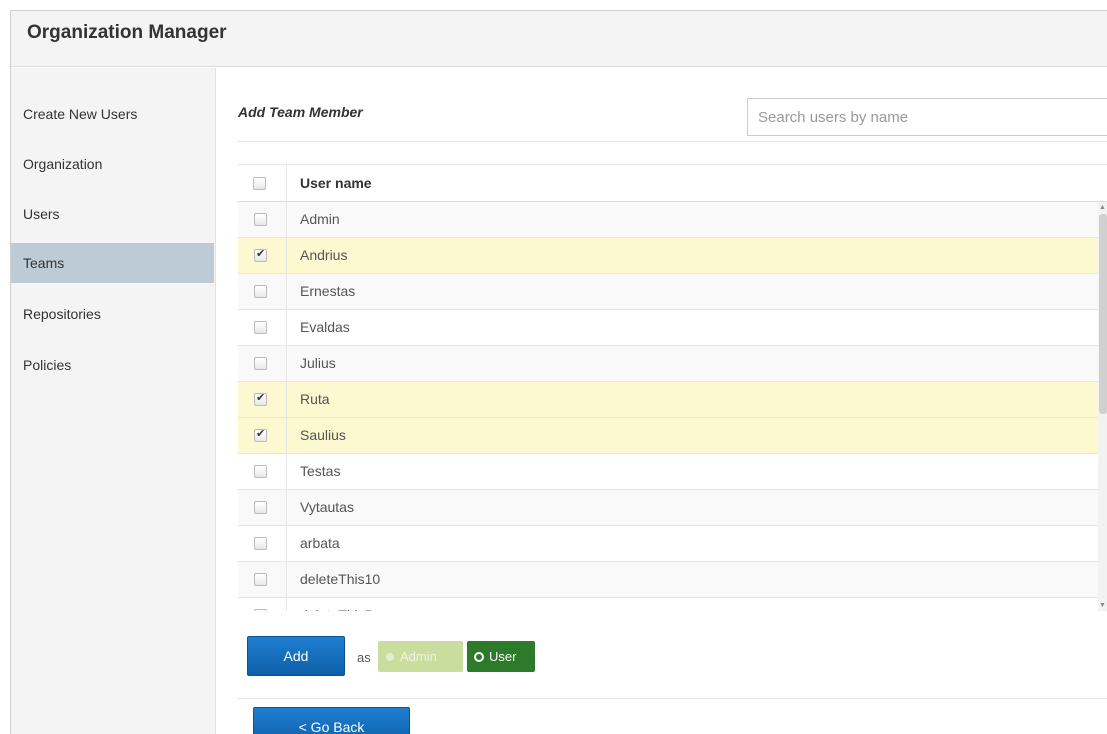 This screenshot has width=1107, height=734. I want to click on role-user-option: User, so click(501, 656).